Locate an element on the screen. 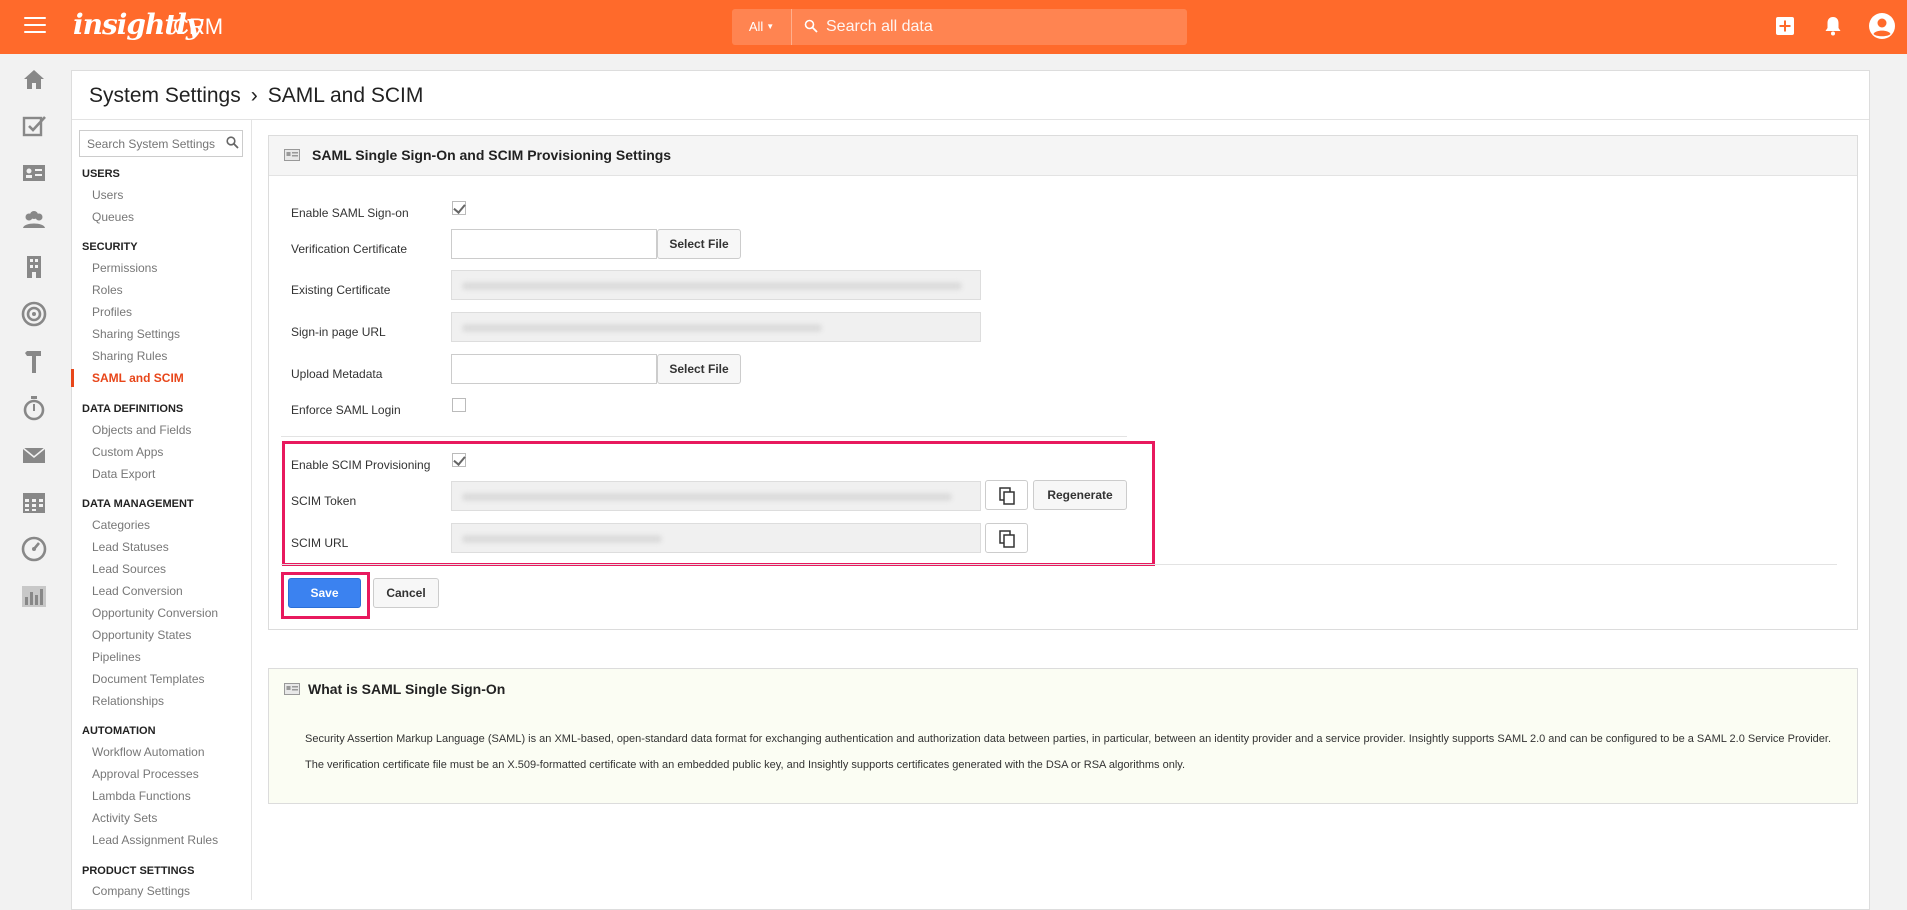  existing-certificate-field is located at coordinates (716, 285).